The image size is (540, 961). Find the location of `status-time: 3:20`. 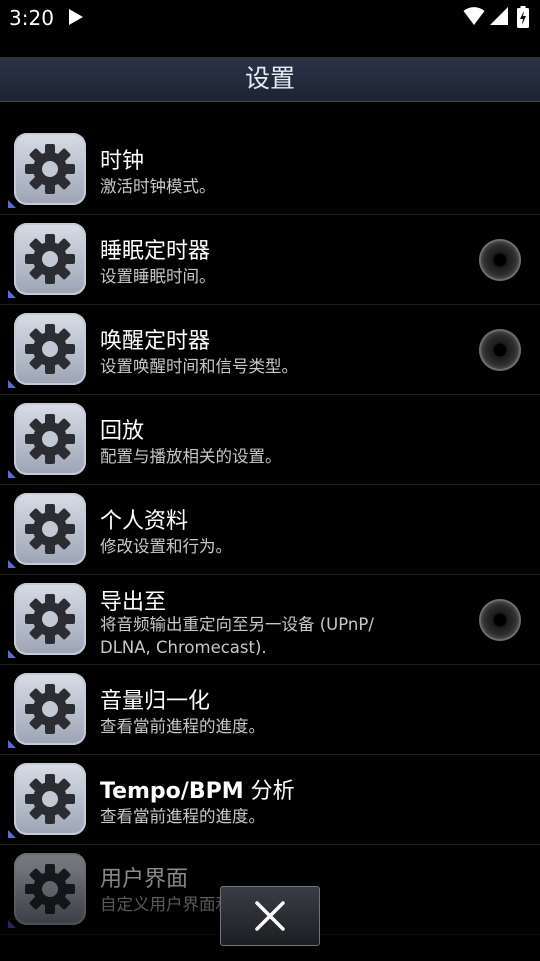

status-time: 3:20 is located at coordinates (31, 18).